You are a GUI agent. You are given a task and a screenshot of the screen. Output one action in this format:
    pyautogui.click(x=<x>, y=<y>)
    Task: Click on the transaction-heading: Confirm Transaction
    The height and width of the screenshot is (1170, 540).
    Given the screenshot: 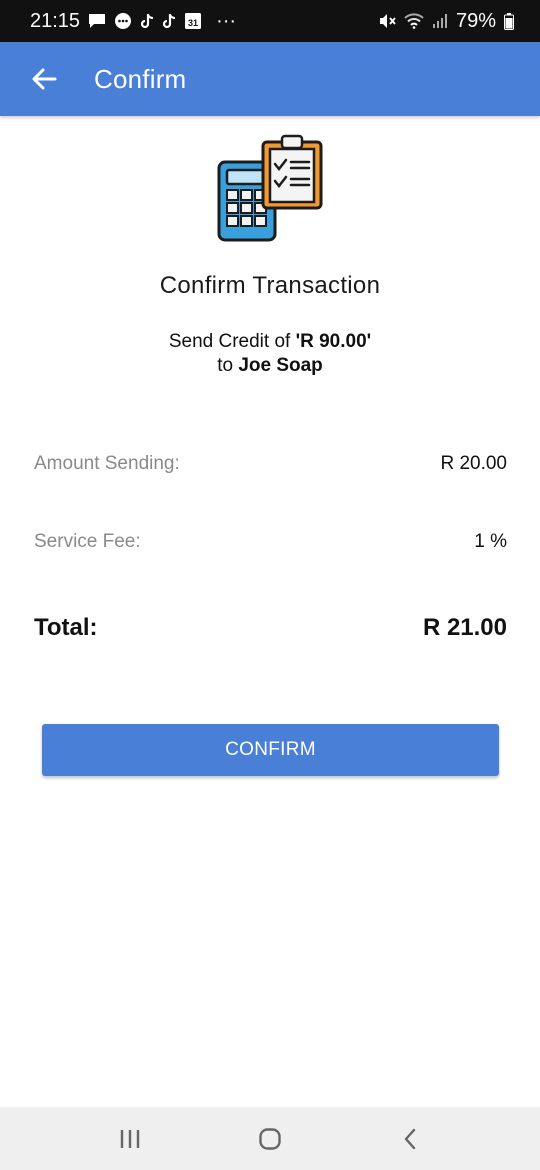 What is the action you would take?
    pyautogui.click(x=270, y=285)
    